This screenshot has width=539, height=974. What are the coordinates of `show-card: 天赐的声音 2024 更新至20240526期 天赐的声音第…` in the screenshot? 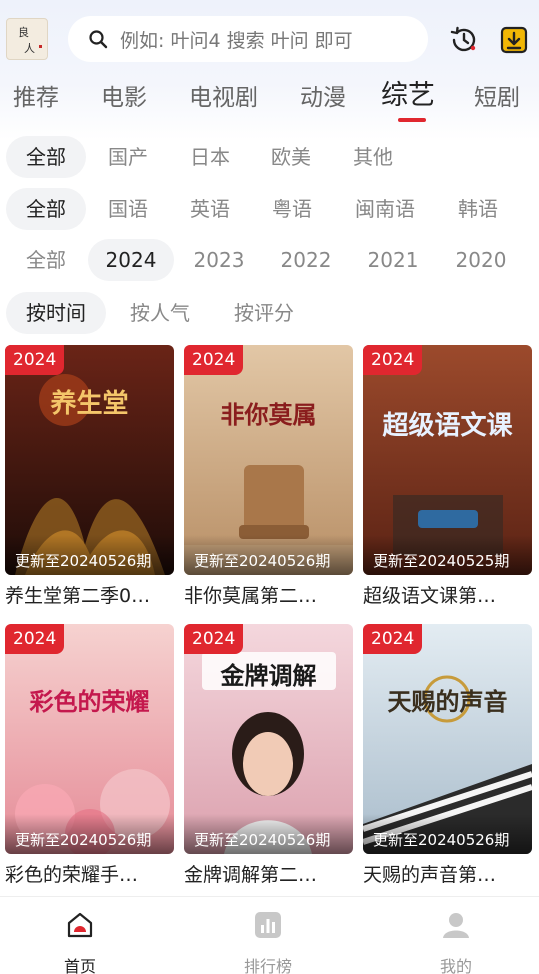 It's located at (447, 755).